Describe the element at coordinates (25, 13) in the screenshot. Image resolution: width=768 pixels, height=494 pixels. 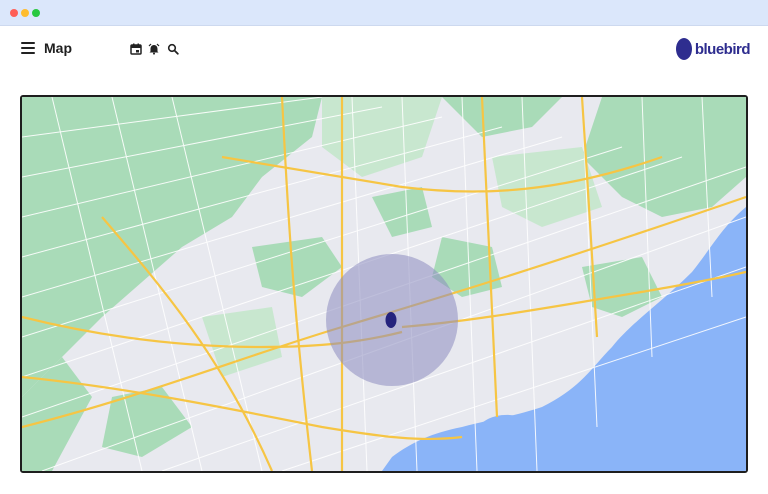
I see `window-minimize-button` at that location.